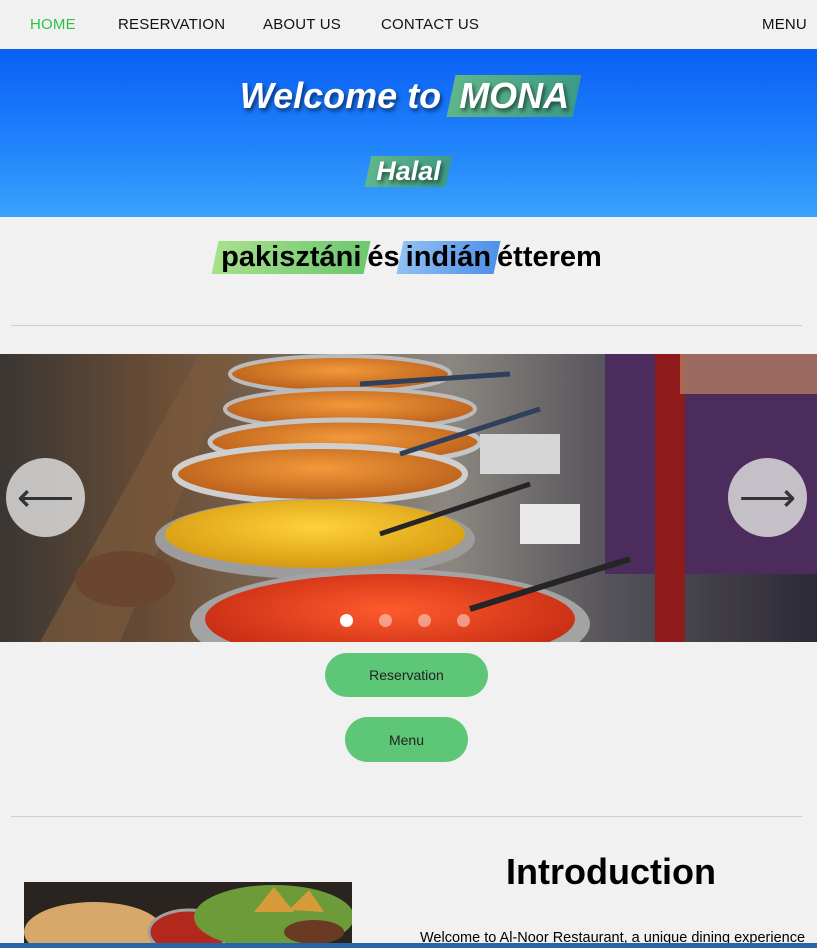  Describe the element at coordinates (784, 24) in the screenshot. I see `nav-menu-link: MENU` at that location.